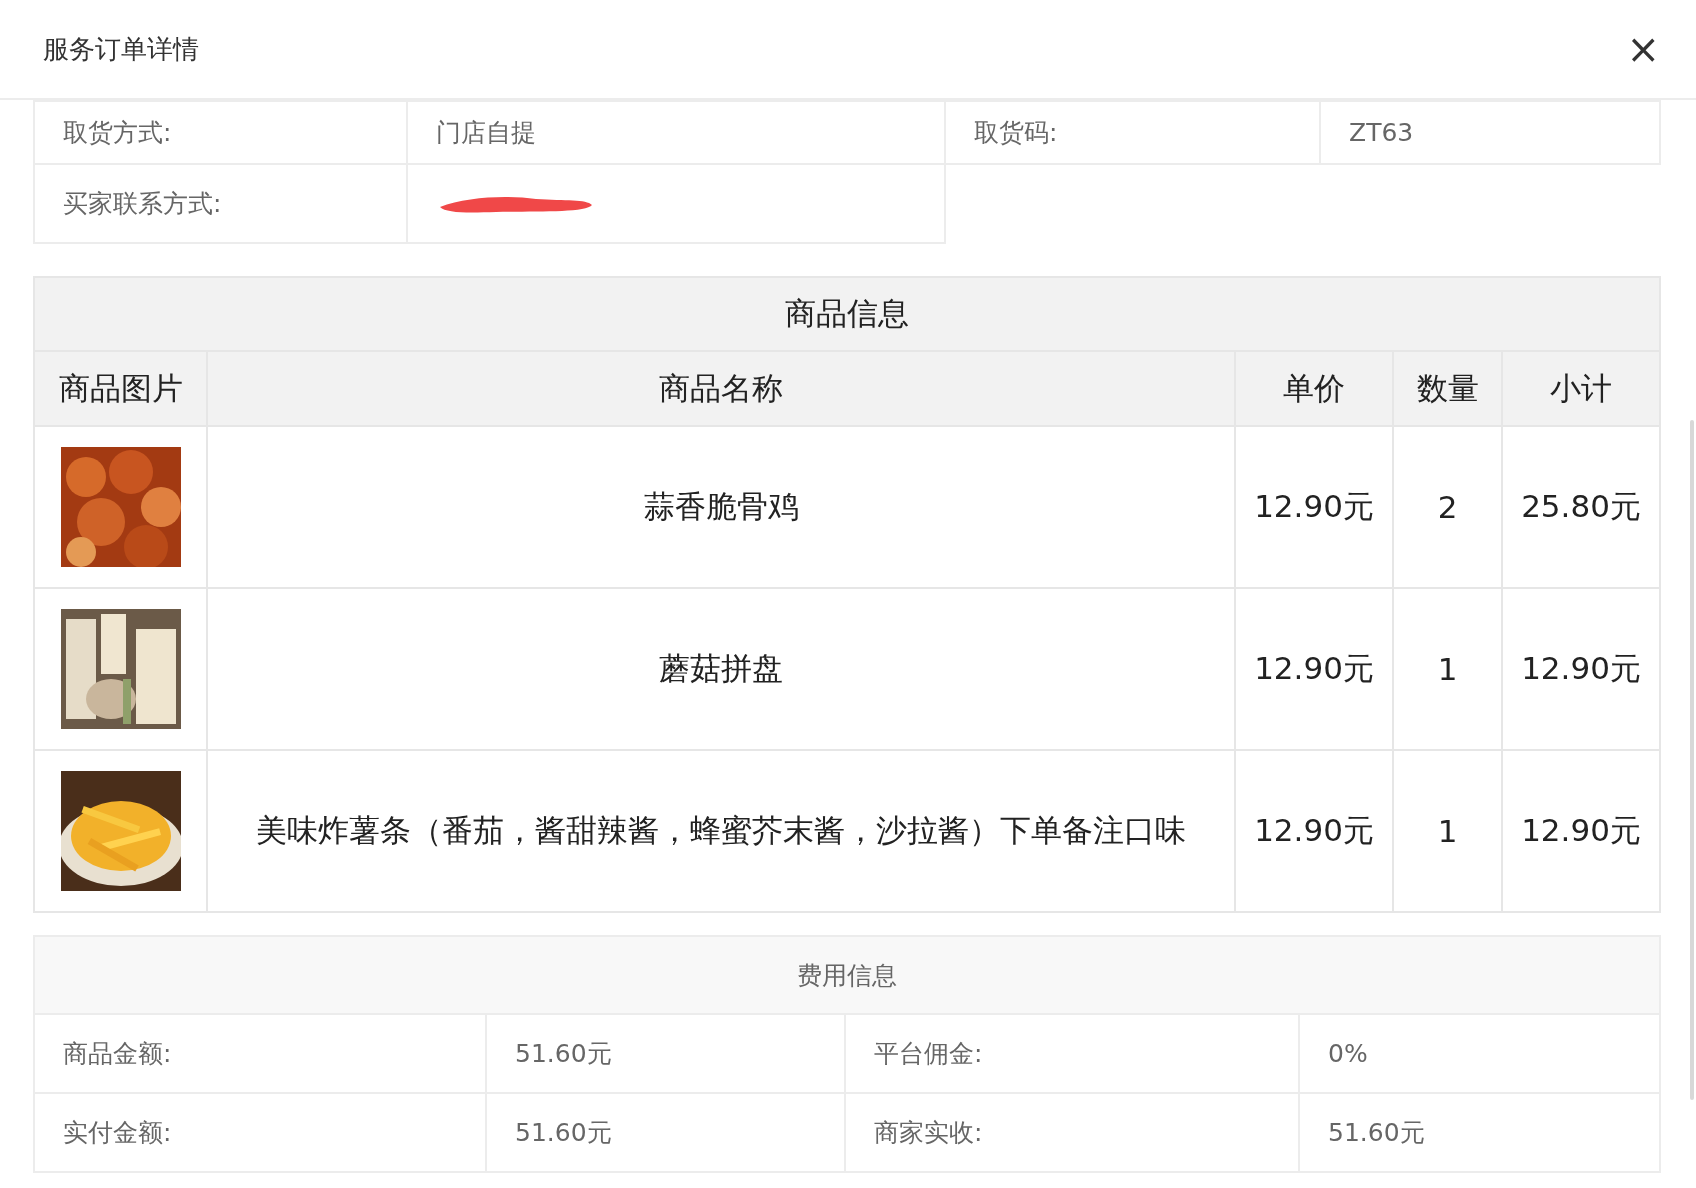 The width and height of the screenshot is (1696, 1188). Describe the element at coordinates (1581, 388) in the screenshot. I see `column-header: 小计` at that location.